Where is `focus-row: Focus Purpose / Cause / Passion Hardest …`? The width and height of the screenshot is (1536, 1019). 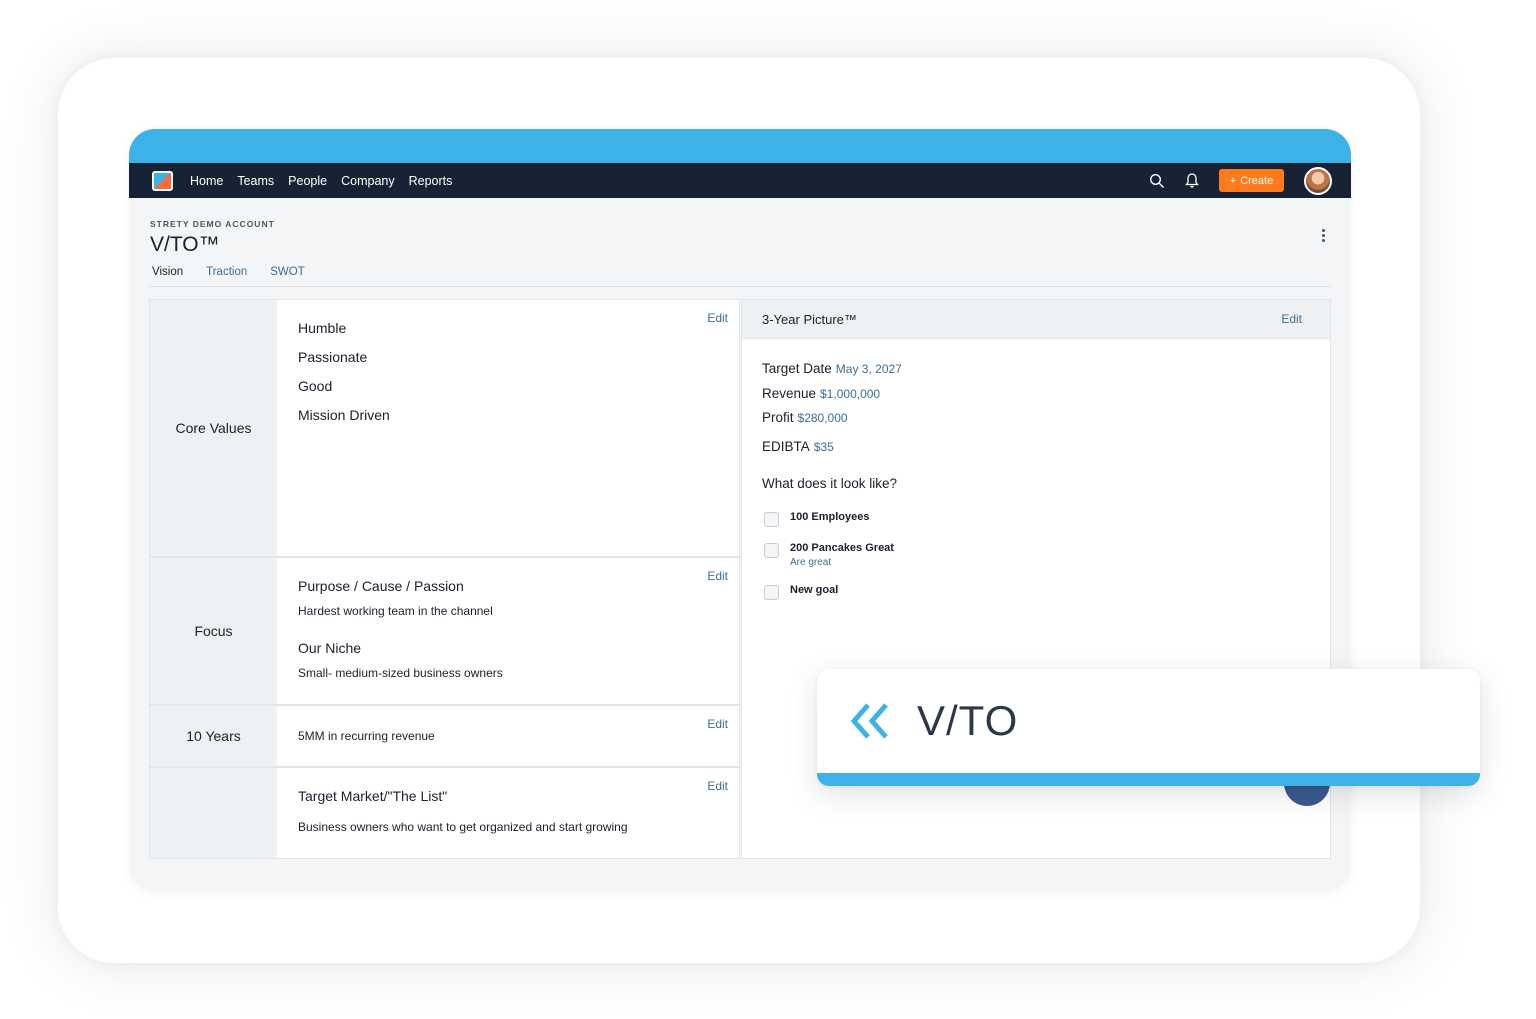 focus-row: Focus Purpose / Cause / Passion Hardest … is located at coordinates (444, 632).